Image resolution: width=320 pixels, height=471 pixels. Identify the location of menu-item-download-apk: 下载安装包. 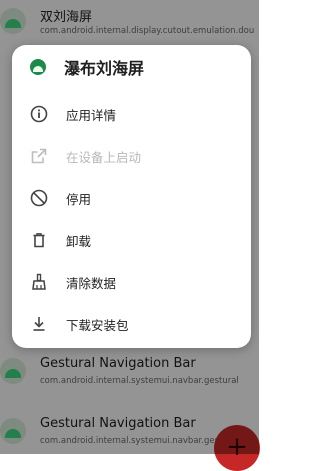
(131, 324).